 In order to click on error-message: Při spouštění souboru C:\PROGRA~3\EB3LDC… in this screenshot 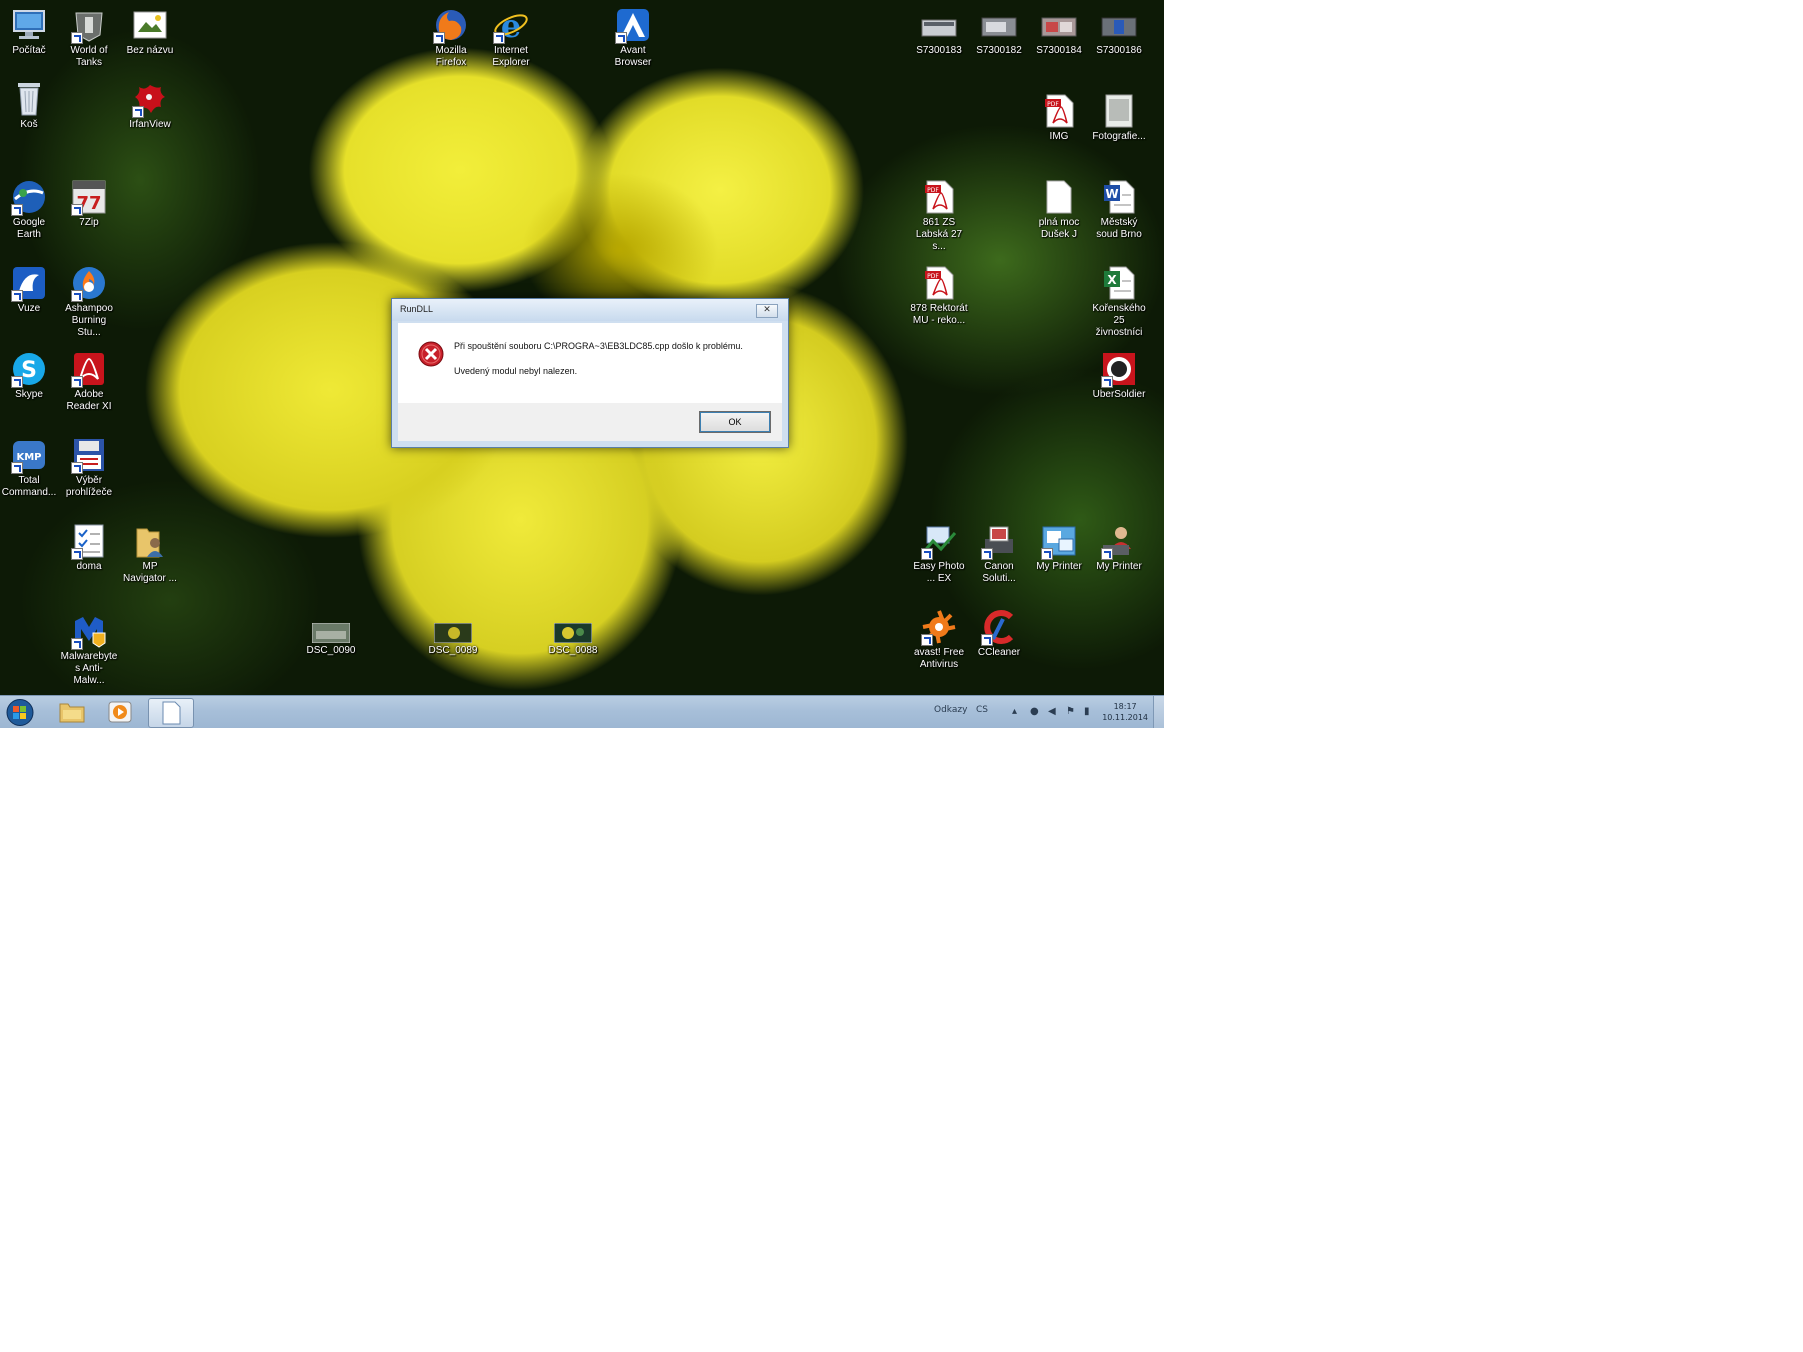, I will do `click(598, 346)`.